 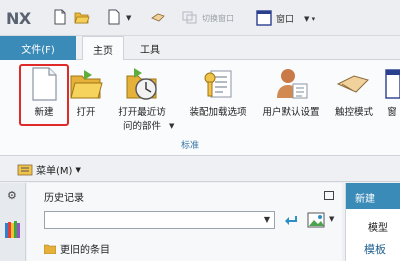 What do you see at coordinates (292, 84) in the screenshot?
I see `user-settings-icon` at bounding box center [292, 84].